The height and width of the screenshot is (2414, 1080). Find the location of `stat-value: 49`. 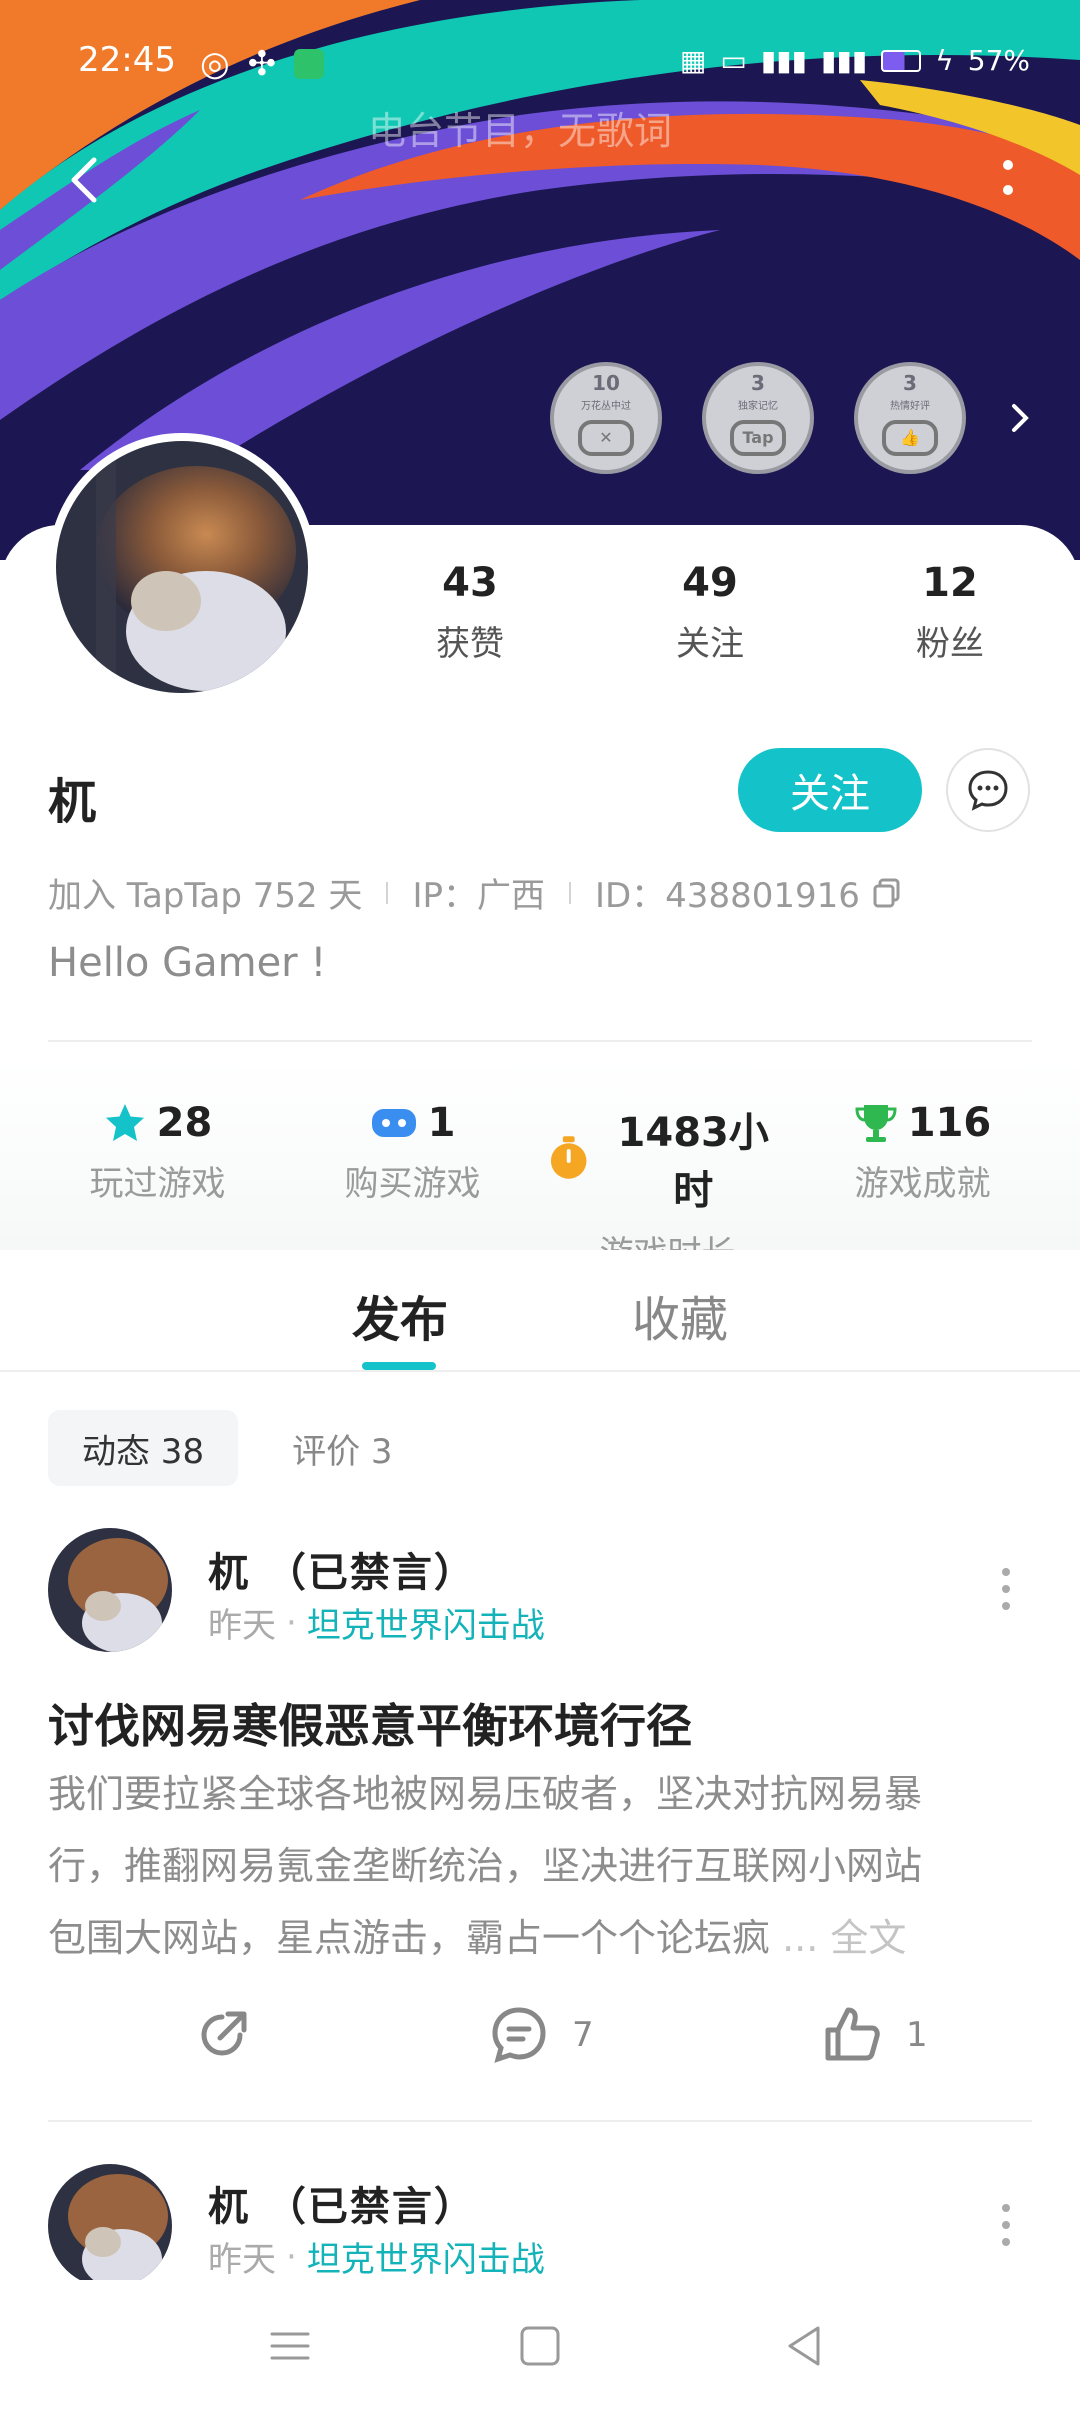

stat-value: 49 is located at coordinates (710, 583).